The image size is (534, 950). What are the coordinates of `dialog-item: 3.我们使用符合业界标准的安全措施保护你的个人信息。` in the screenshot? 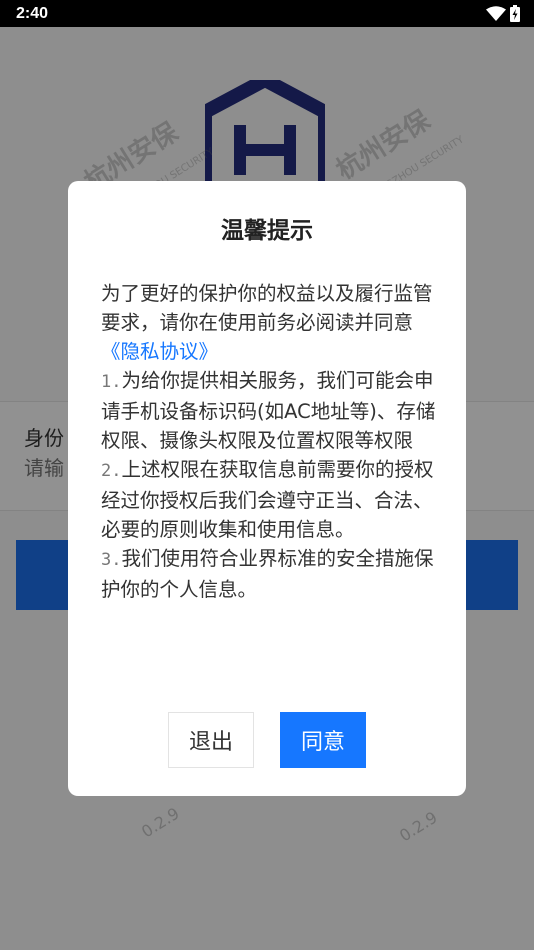 It's located at (269, 574).